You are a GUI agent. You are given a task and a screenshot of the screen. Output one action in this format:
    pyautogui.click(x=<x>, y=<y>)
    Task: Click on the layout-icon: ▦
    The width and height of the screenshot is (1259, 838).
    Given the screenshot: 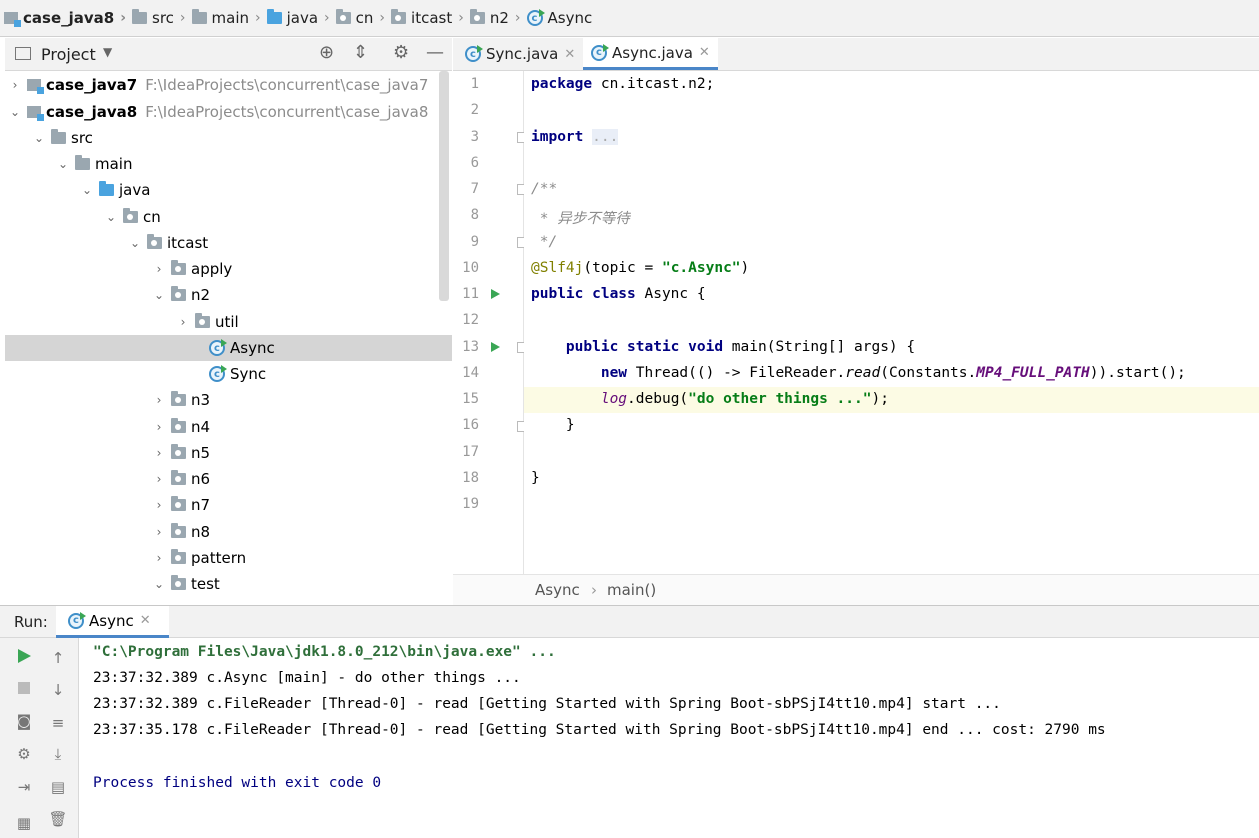 What is the action you would take?
    pyautogui.click(x=24, y=823)
    